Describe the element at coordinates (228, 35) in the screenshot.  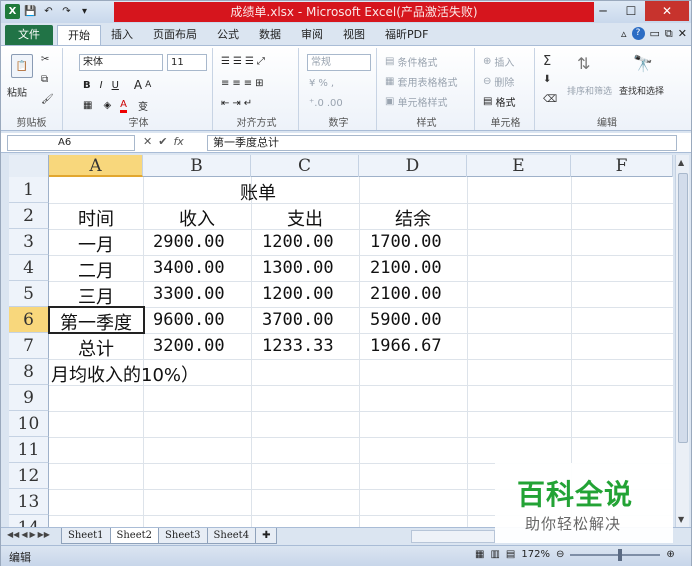
I see `tab-formulas: 公式` at that location.